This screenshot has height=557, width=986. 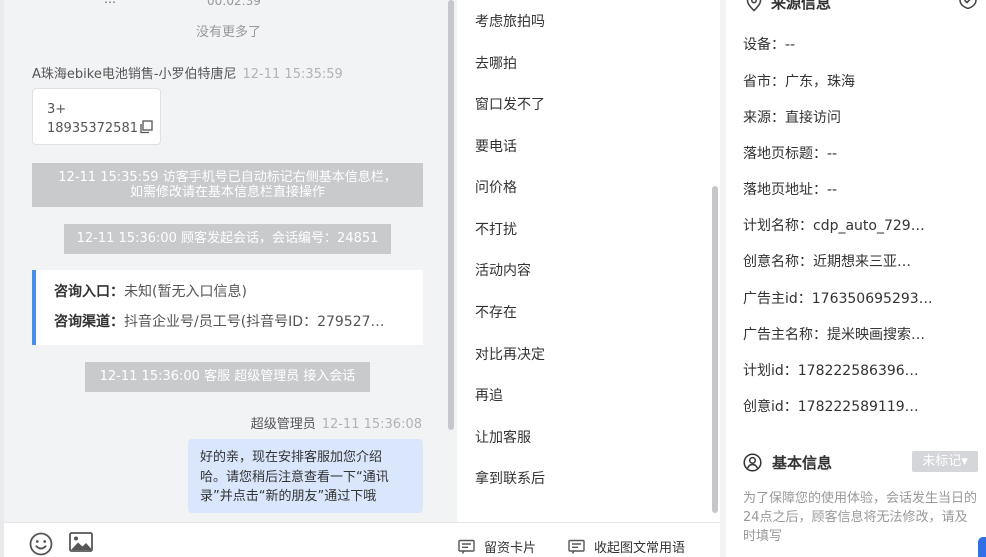 What do you see at coordinates (790, 190) in the screenshot?
I see `source-row-landing-url: 落地页地址：--` at bounding box center [790, 190].